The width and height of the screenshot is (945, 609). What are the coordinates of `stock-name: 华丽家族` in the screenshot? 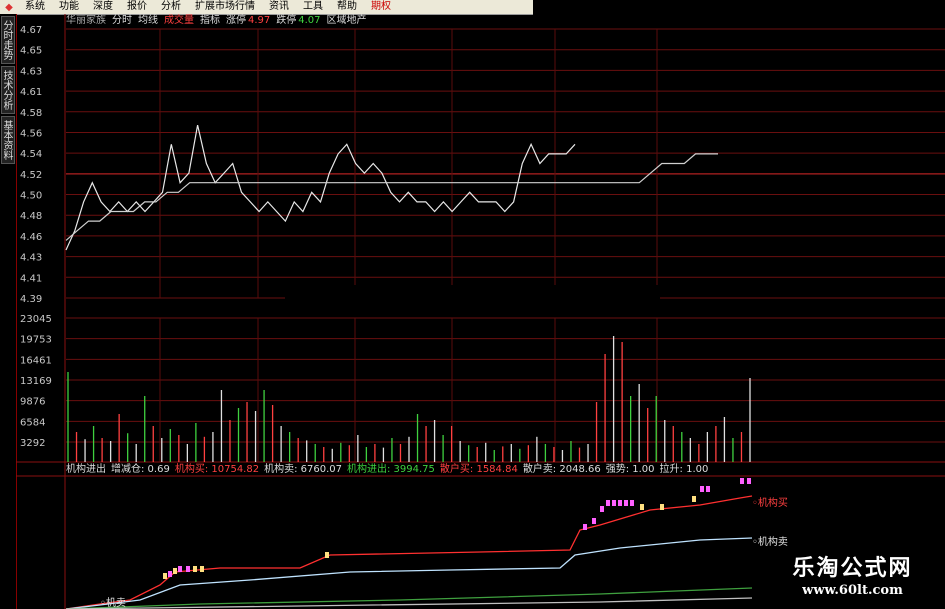 It's located at (86, 20).